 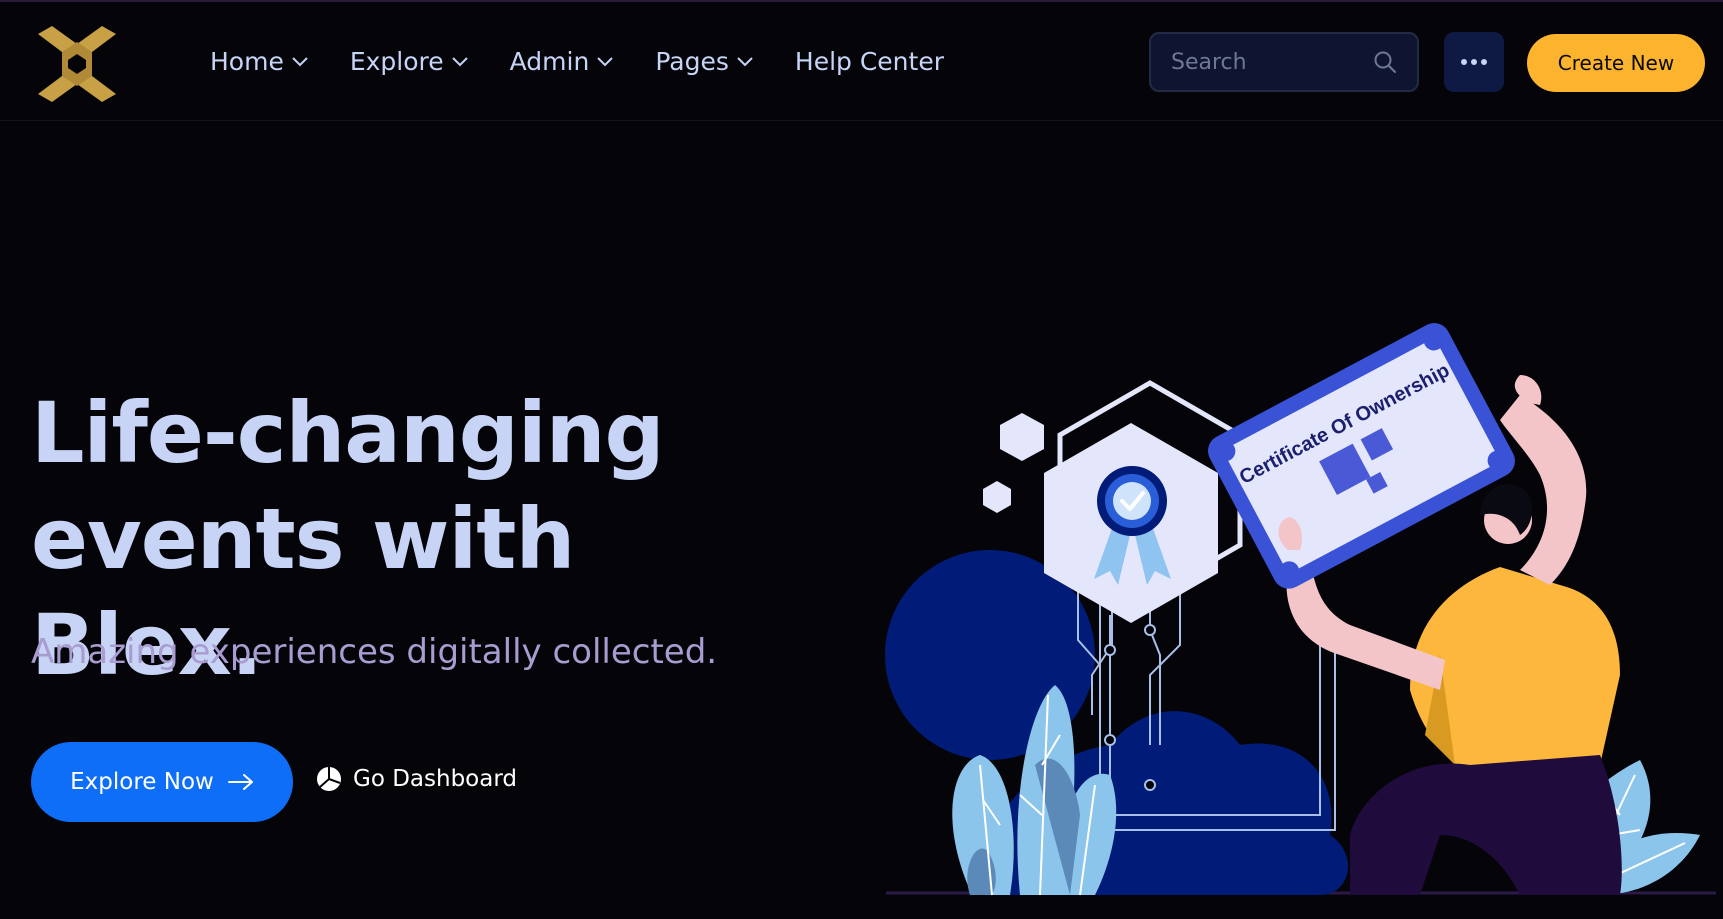 I want to click on nav-admin: Admin, so click(x=562, y=61).